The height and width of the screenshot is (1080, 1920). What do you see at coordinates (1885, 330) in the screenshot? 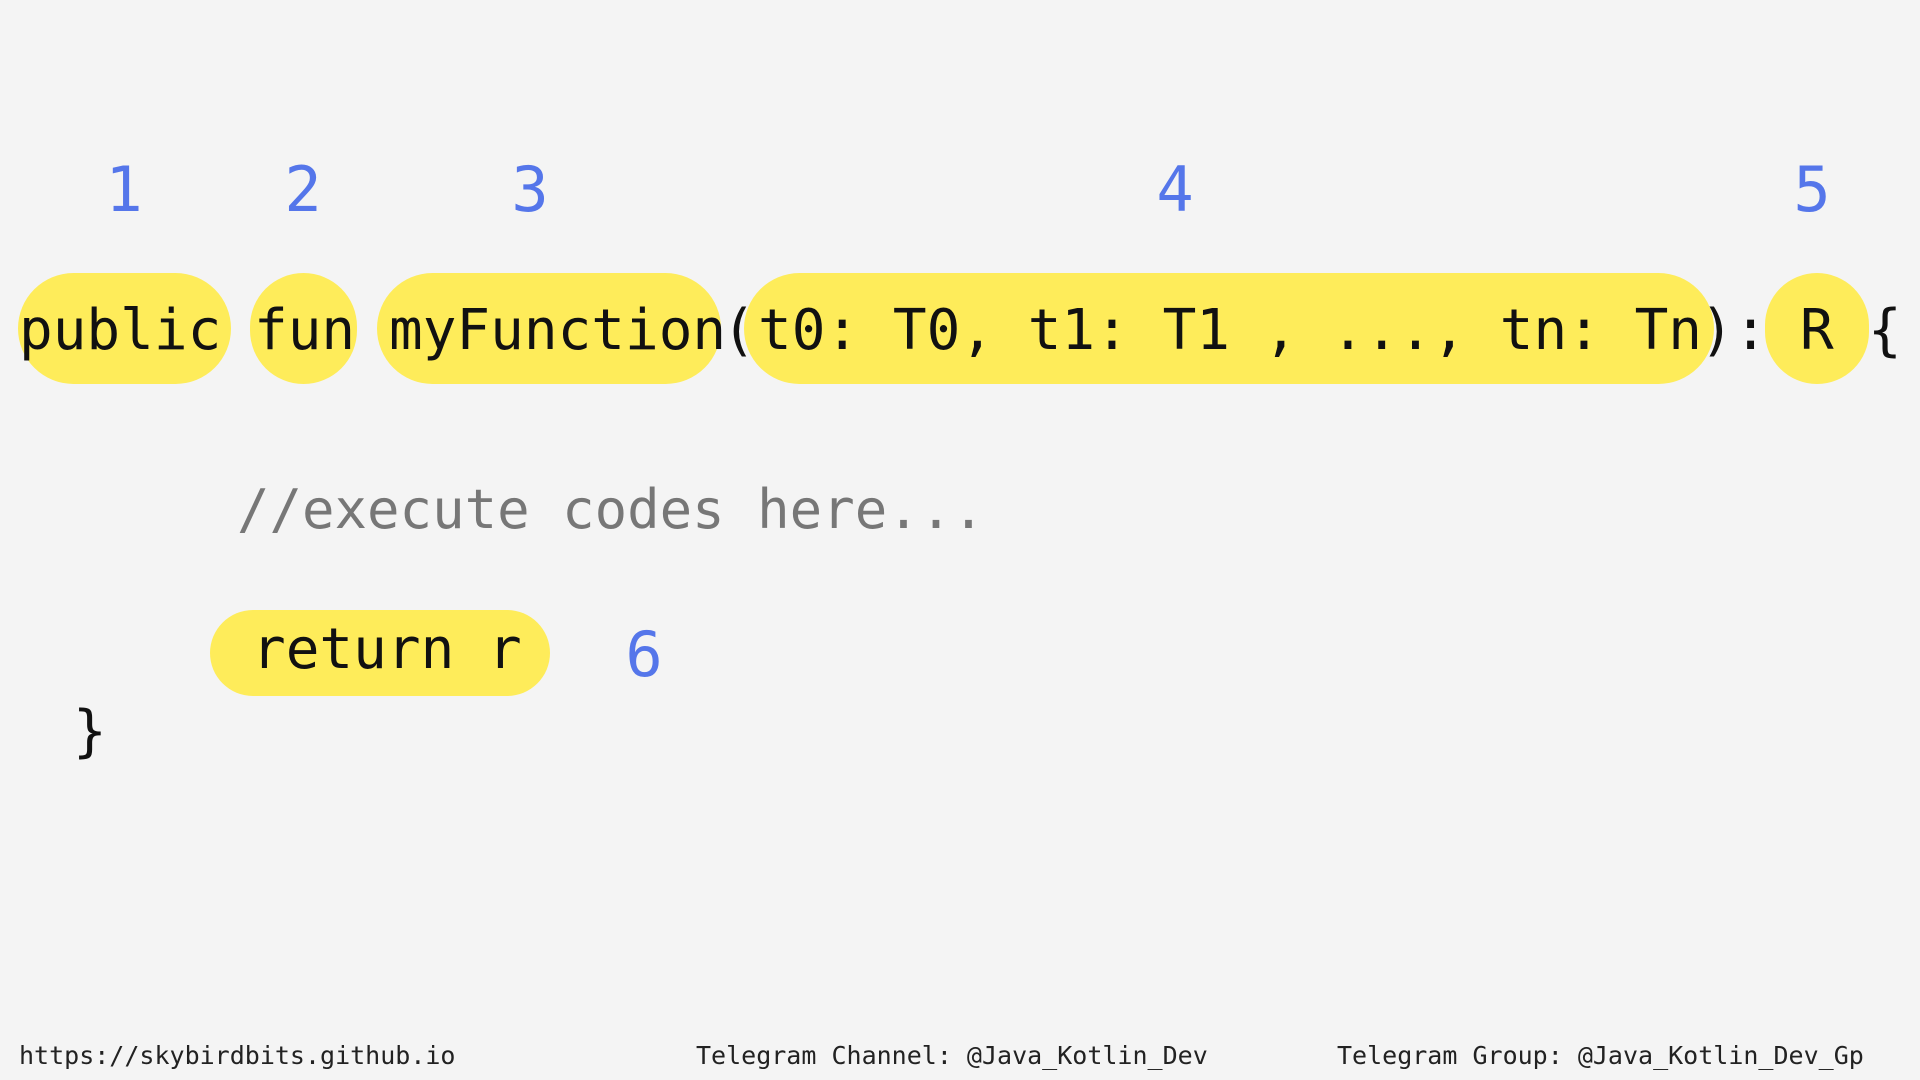
I see `code-open-brace: {` at bounding box center [1885, 330].